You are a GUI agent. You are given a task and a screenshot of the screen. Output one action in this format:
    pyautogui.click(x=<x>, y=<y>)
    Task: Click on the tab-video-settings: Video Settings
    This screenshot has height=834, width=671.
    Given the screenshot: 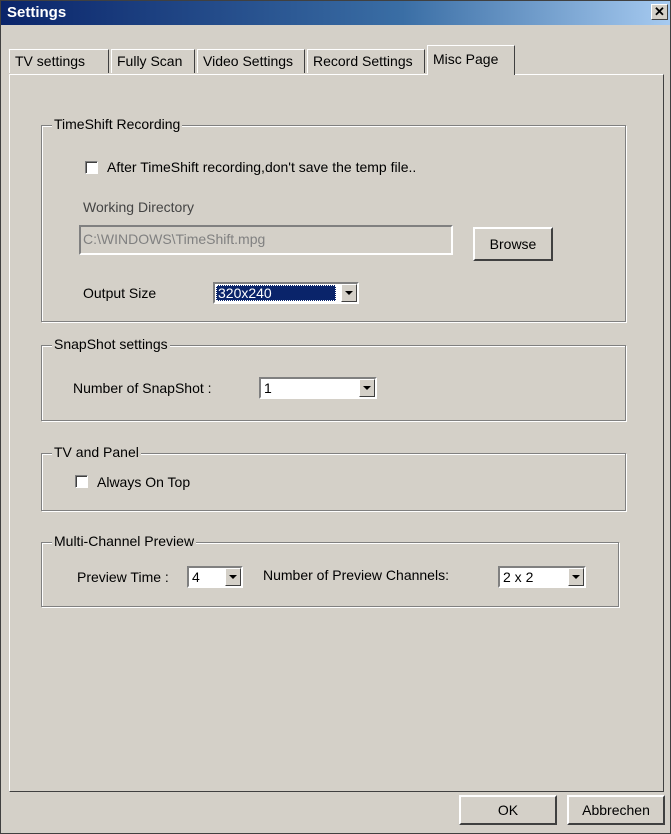 What is the action you would take?
    pyautogui.click(x=251, y=61)
    